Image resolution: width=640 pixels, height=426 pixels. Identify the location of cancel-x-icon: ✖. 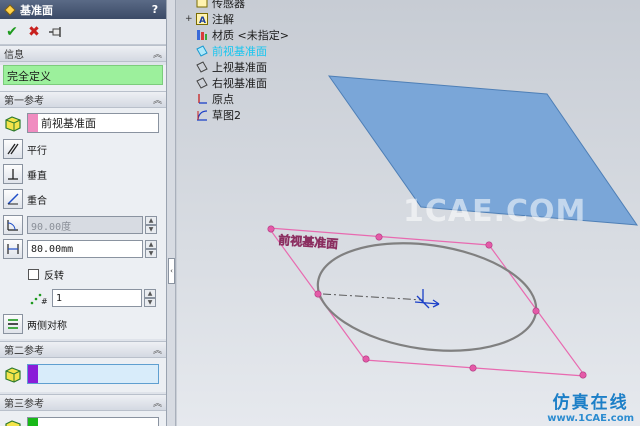
(34, 32).